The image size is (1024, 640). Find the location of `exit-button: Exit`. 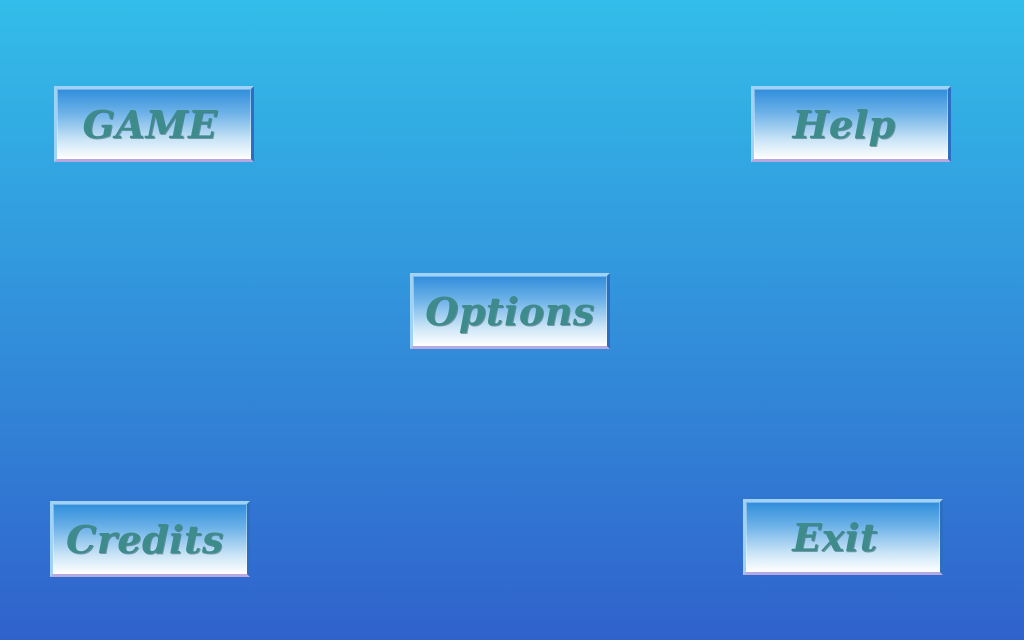

exit-button: Exit is located at coordinates (843, 537).